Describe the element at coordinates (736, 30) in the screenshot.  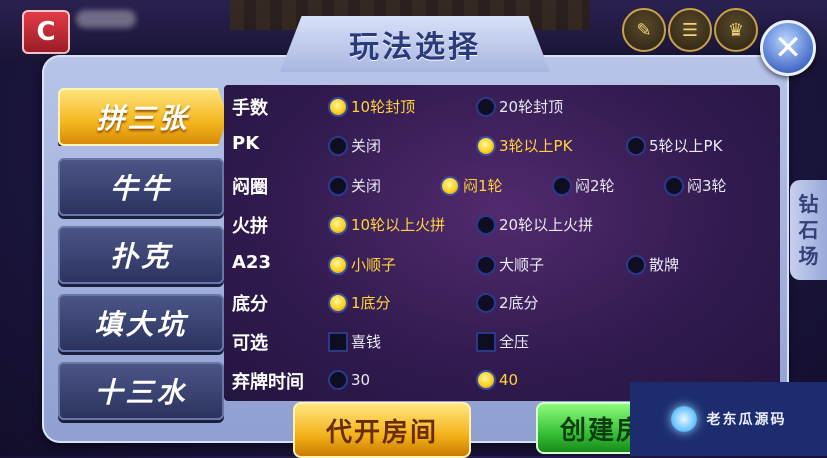
I see `cup-icon: ♛` at that location.